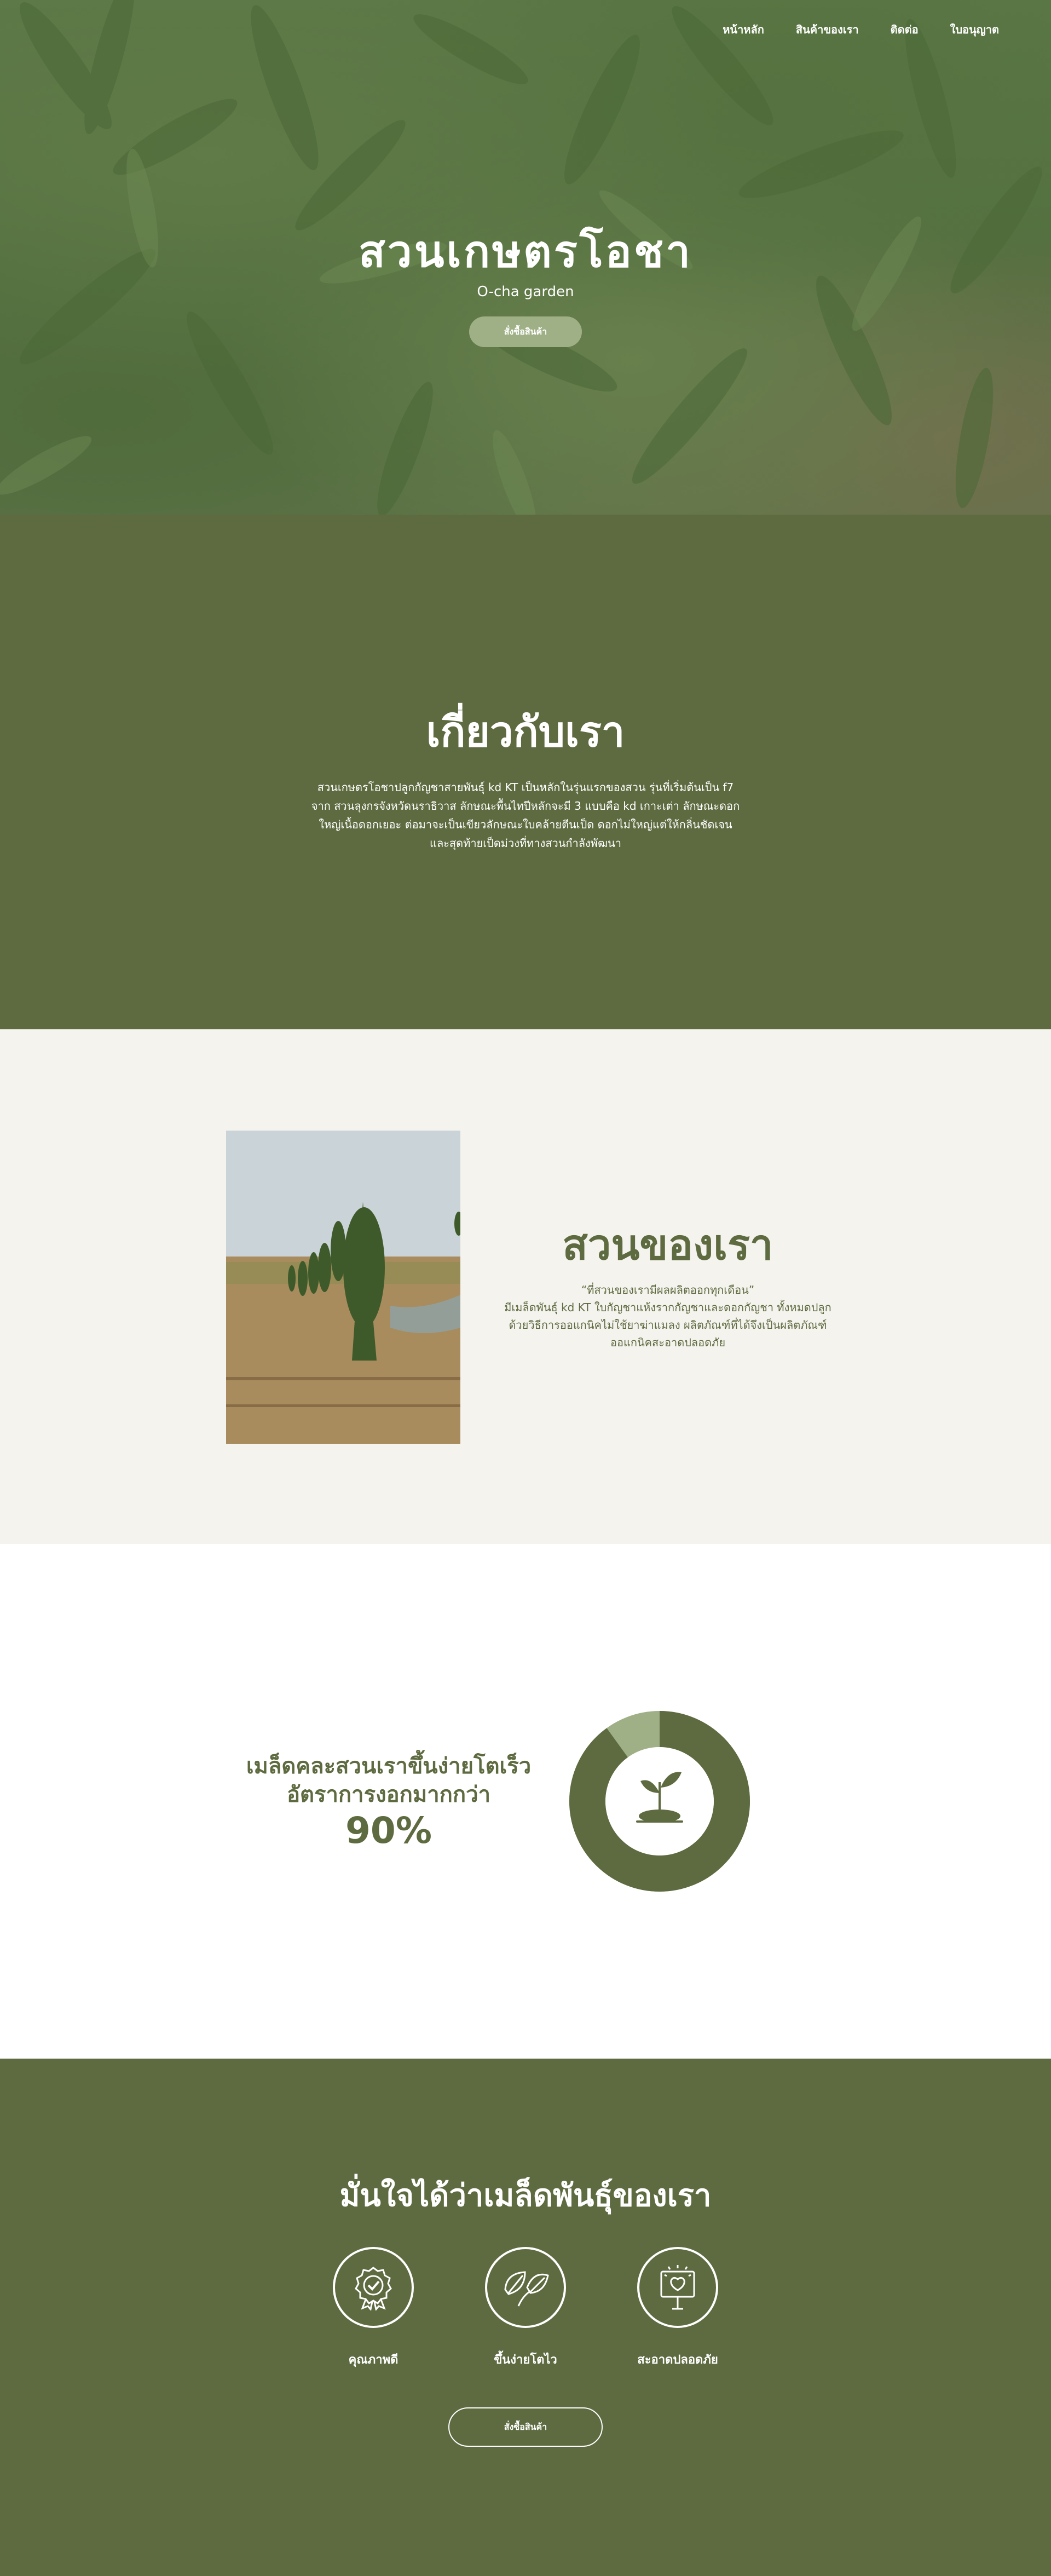  I want to click on garden-photo, so click(343, 1287).